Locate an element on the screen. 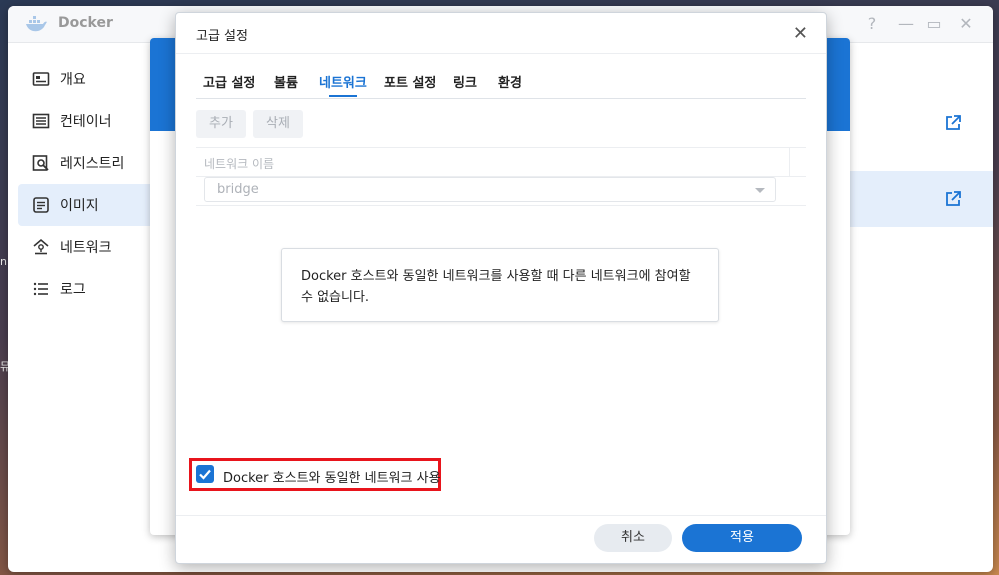  sidebar-item-label: 개요 is located at coordinates (73, 80).